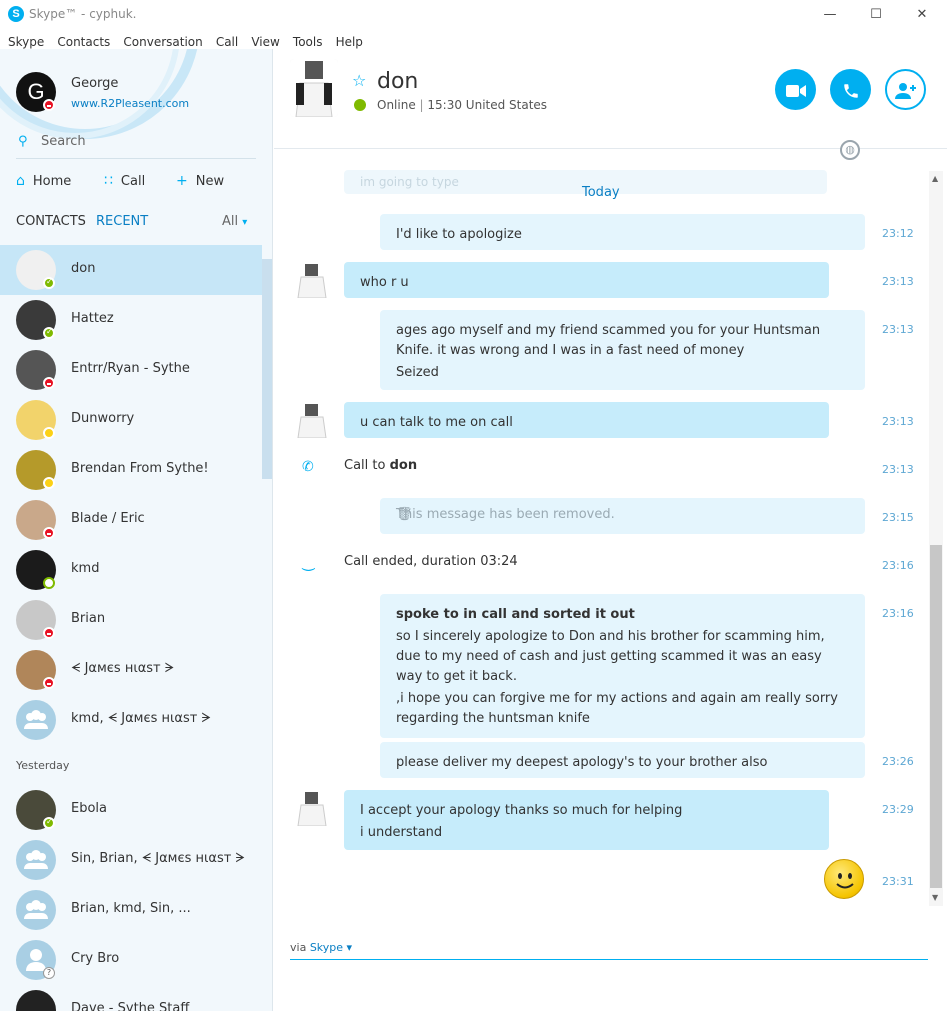 The width and height of the screenshot is (947, 1011). What do you see at coordinates (898, 233) in the screenshot?
I see `message-time: 23:12` at bounding box center [898, 233].